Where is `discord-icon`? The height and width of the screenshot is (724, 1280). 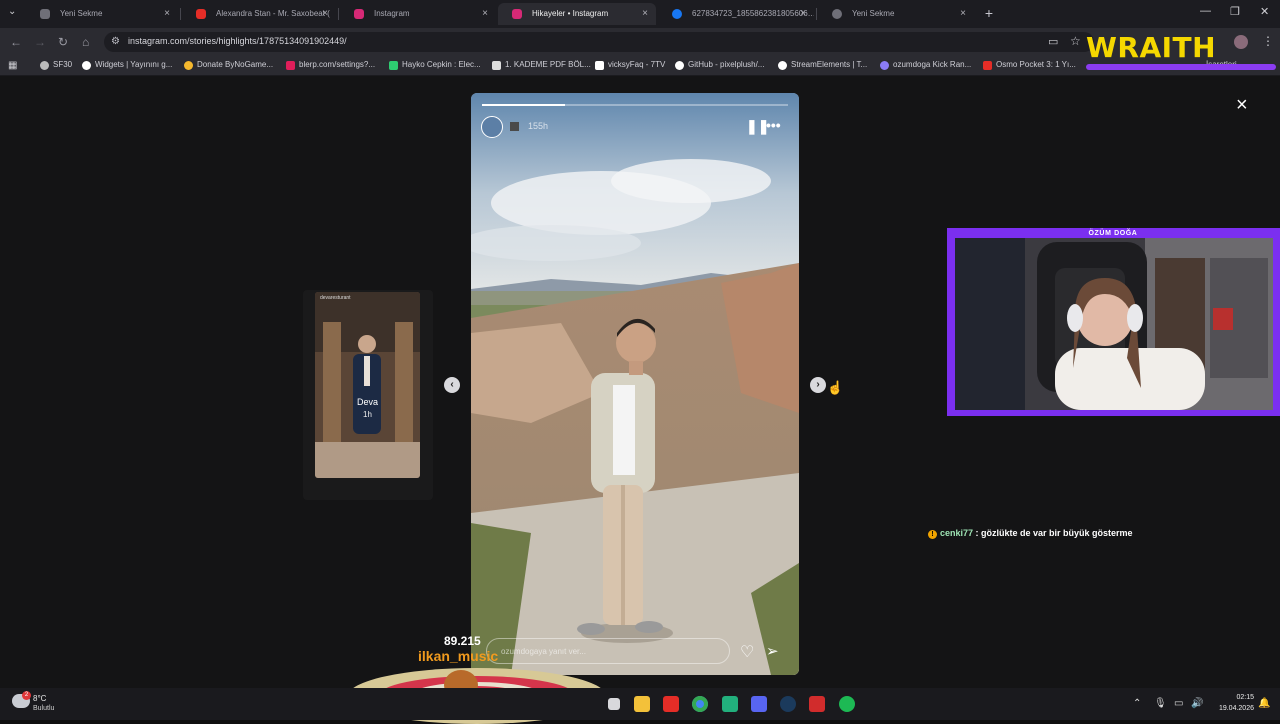 discord-icon is located at coordinates (759, 704).